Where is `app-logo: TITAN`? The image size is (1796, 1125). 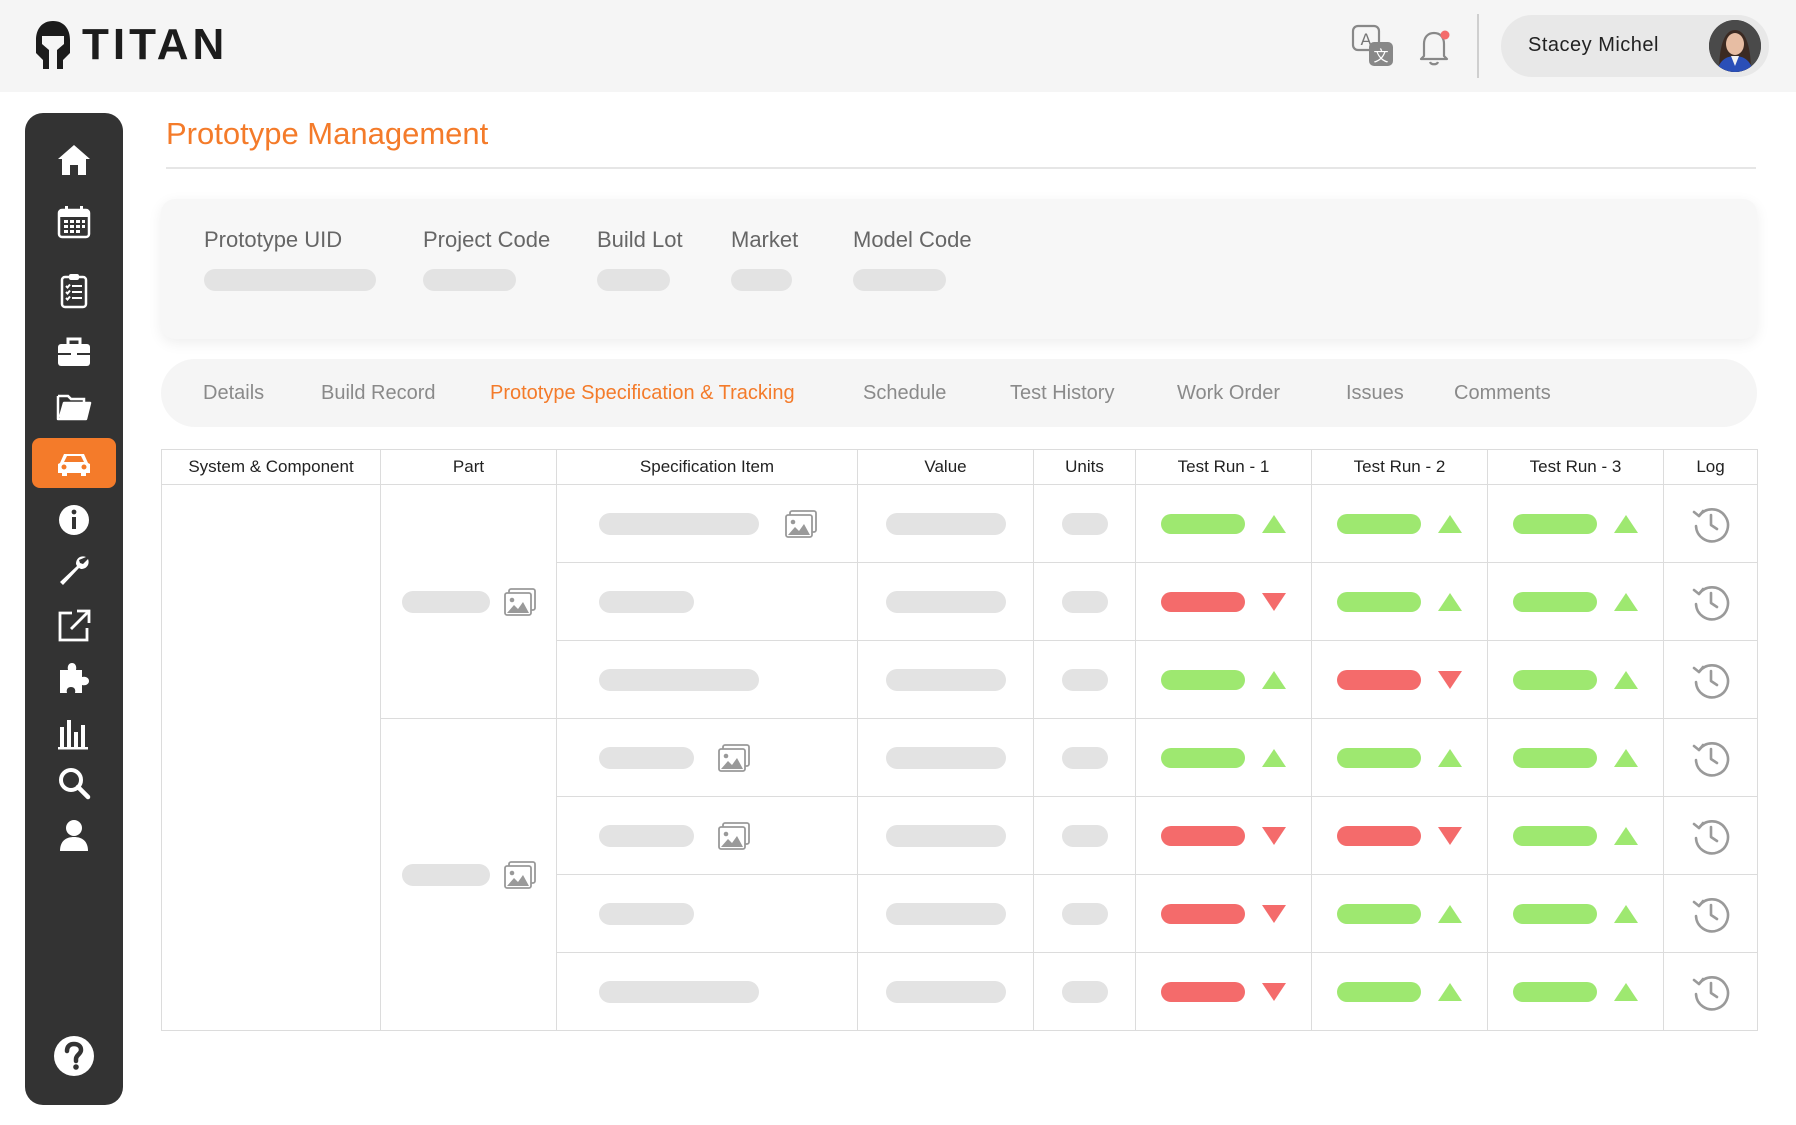 app-logo: TITAN is located at coordinates (131, 45).